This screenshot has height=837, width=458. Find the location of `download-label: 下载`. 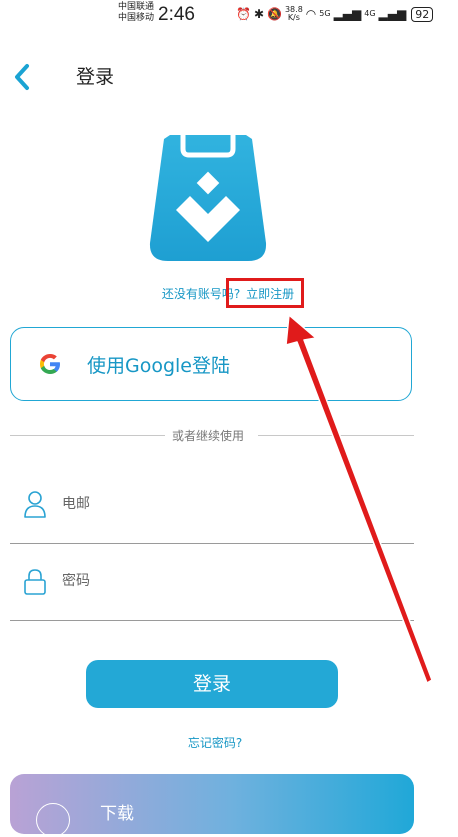

download-label: 下载 is located at coordinates (117, 814).